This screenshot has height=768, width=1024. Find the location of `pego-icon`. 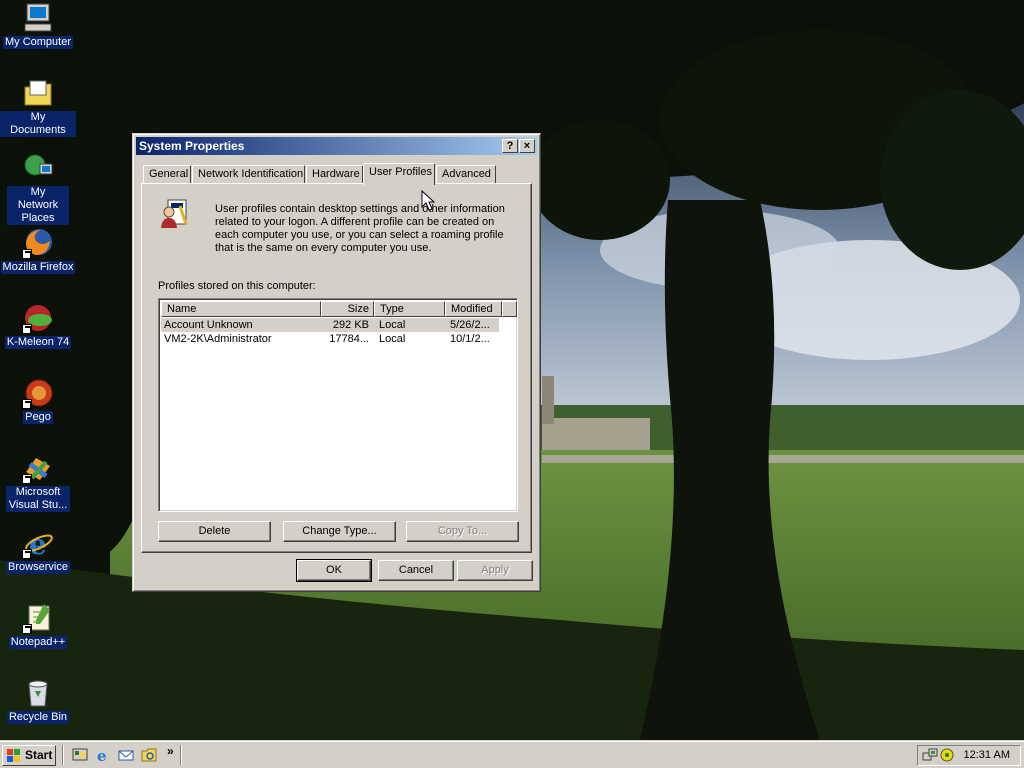

pego-icon is located at coordinates (38, 393).